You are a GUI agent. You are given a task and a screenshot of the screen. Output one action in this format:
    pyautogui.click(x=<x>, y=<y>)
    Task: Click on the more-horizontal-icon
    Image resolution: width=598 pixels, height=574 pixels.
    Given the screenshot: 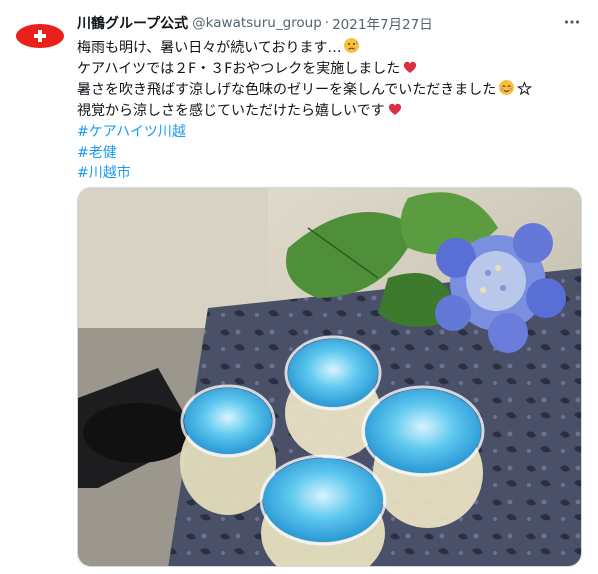 What is the action you would take?
    pyautogui.click(x=572, y=22)
    